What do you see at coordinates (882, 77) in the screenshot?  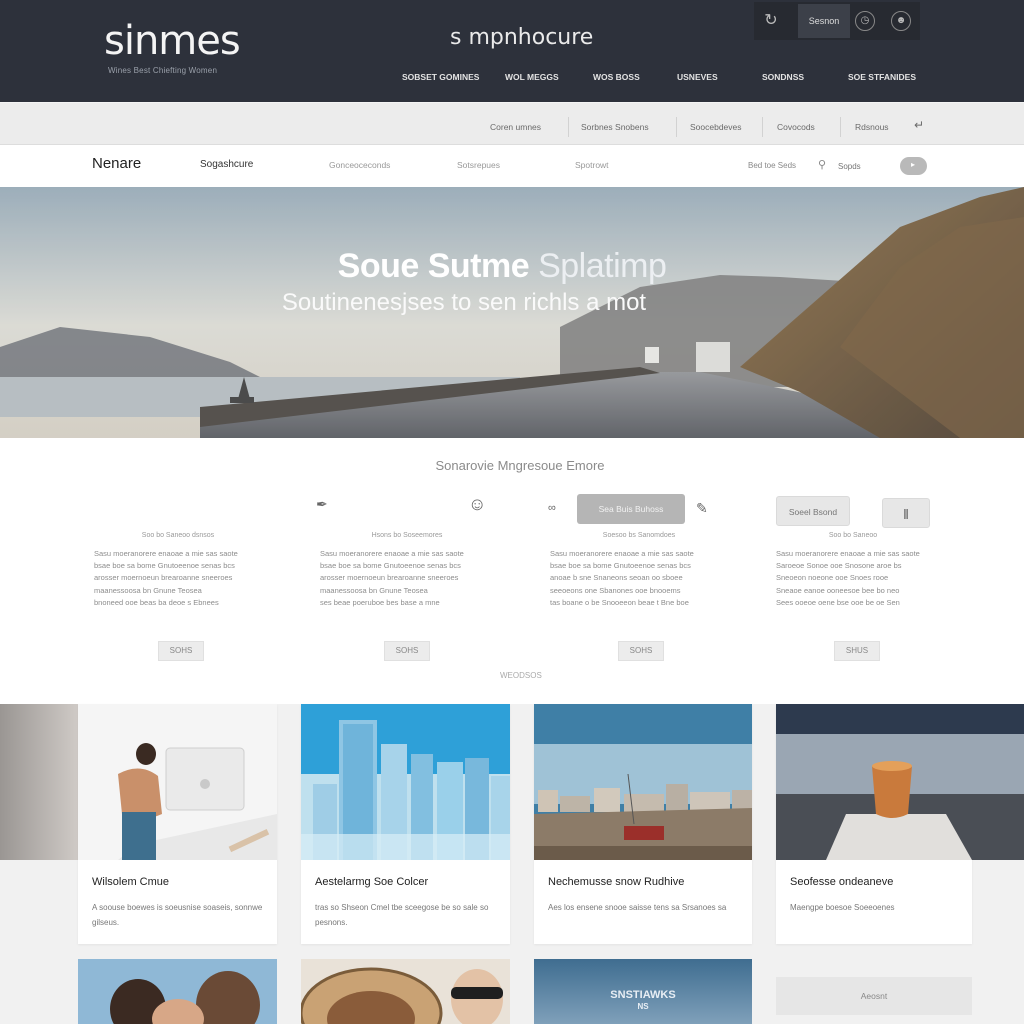 I see `top-nav-item: SOE STFANIDES` at bounding box center [882, 77].